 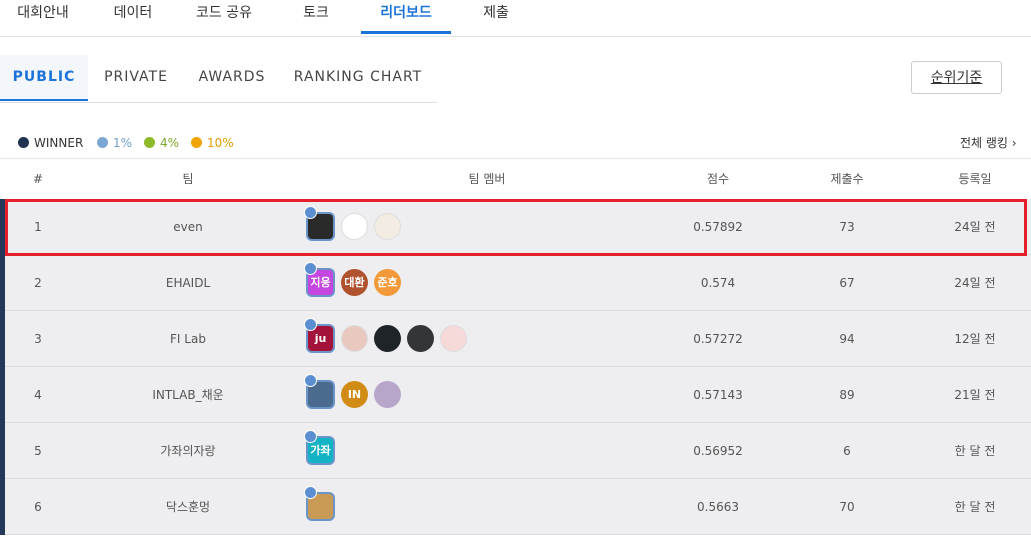 What do you see at coordinates (38, 227) in the screenshot?
I see `cell-rank: 1` at bounding box center [38, 227].